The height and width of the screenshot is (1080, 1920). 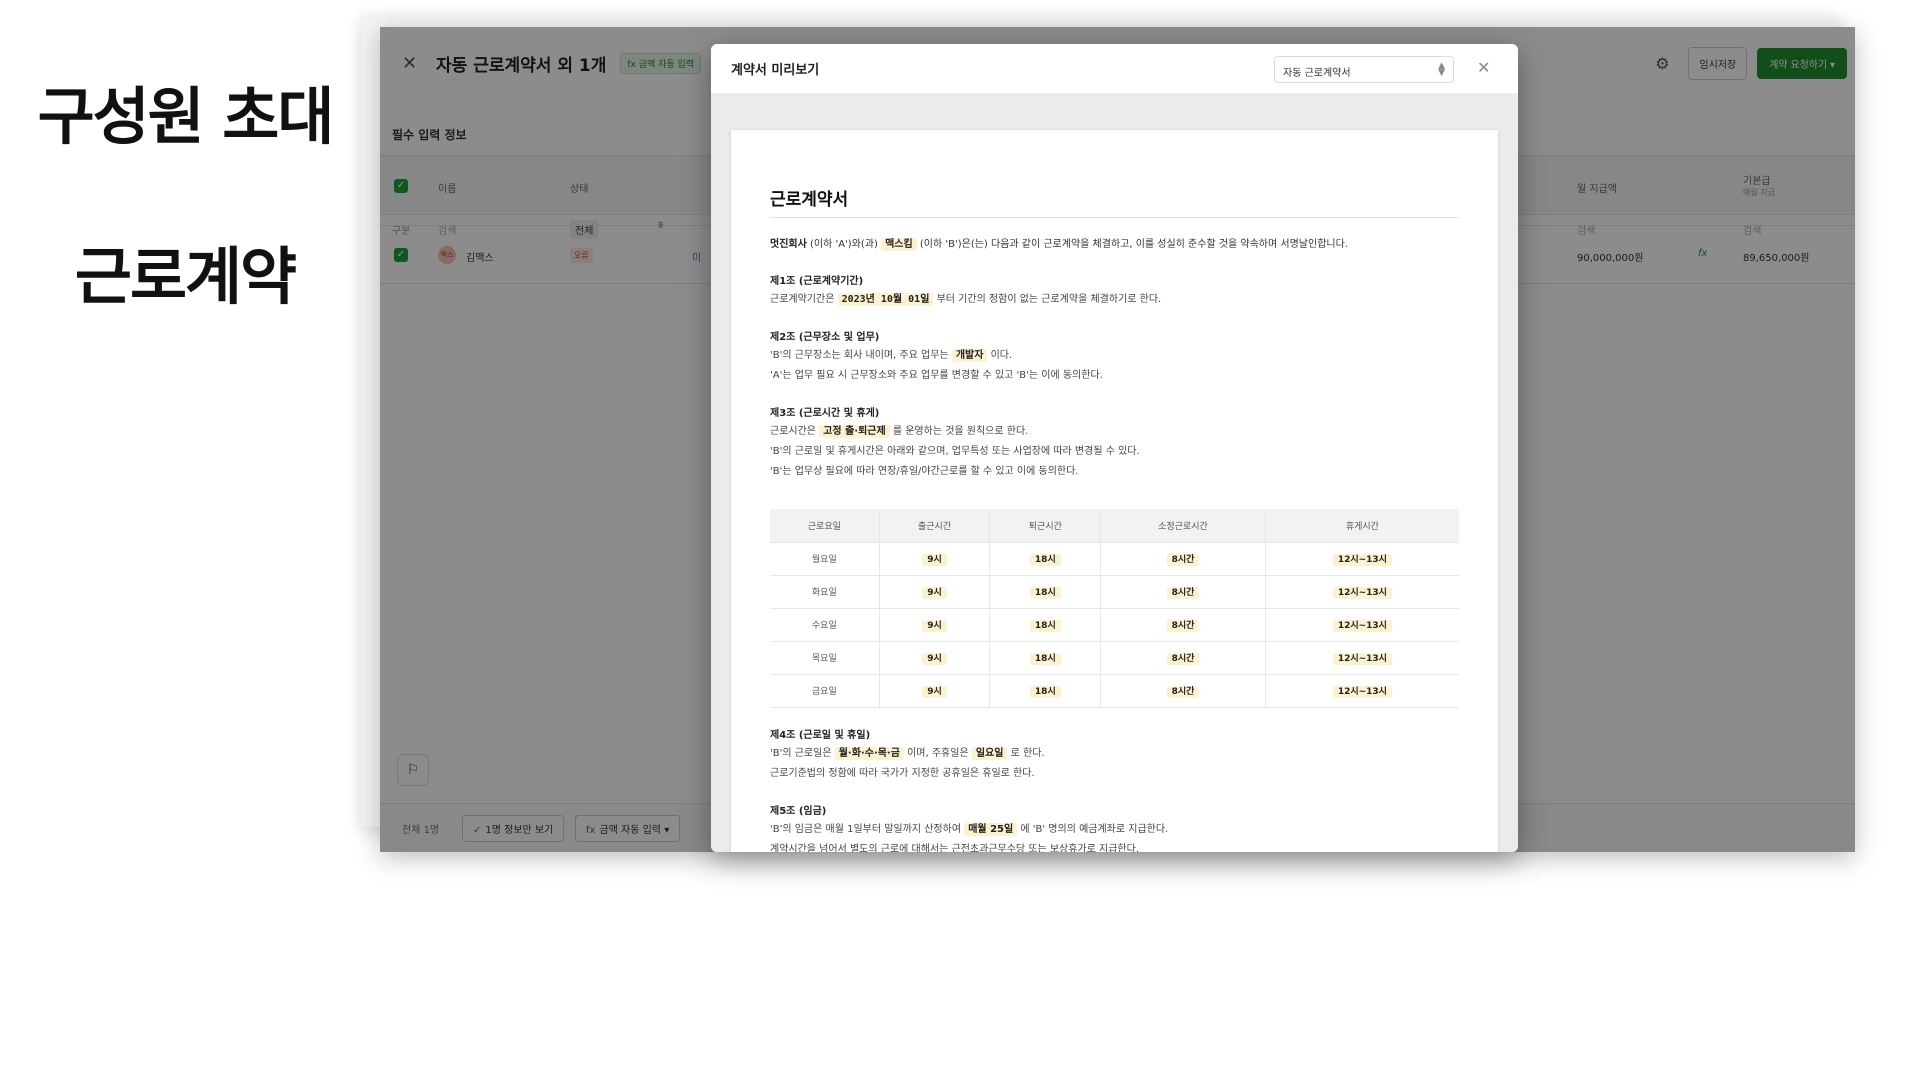 What do you see at coordinates (825, 558) in the screenshot?
I see `day-cell: 월요일` at bounding box center [825, 558].